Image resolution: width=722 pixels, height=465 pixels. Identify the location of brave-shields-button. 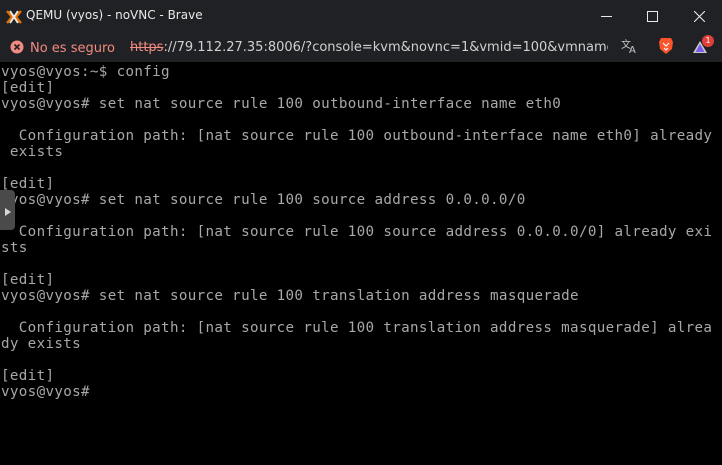
(666, 48).